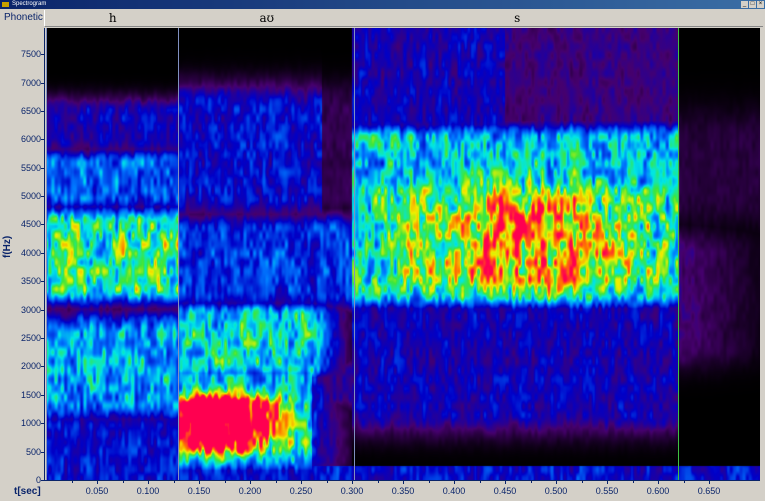 Image resolution: width=765 pixels, height=501 pixels. I want to click on x-tick-label: 0.200, so click(250, 491).